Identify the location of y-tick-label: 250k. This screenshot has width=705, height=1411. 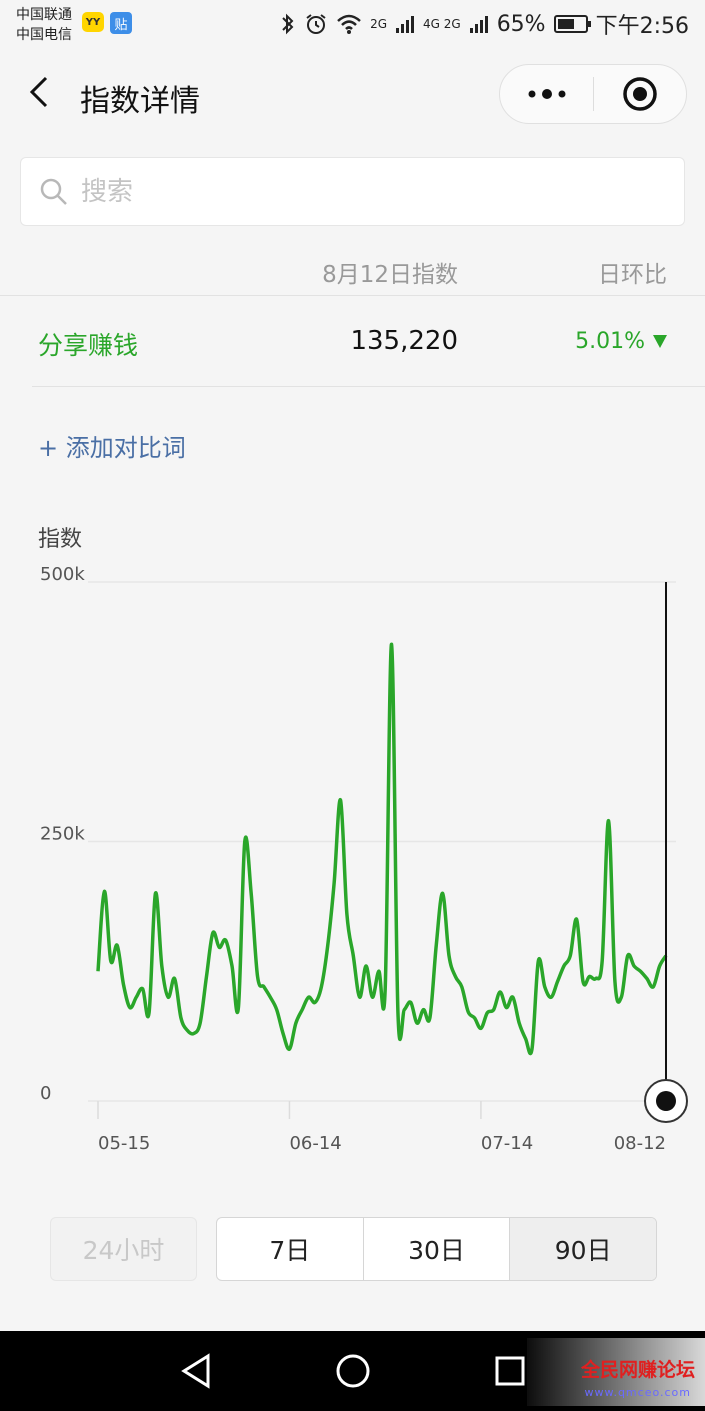
(62, 834).